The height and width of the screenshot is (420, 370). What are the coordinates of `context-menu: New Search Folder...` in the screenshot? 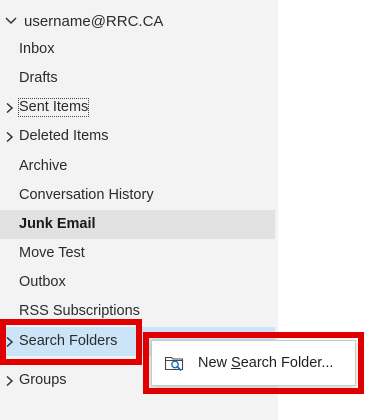 It's located at (253, 363).